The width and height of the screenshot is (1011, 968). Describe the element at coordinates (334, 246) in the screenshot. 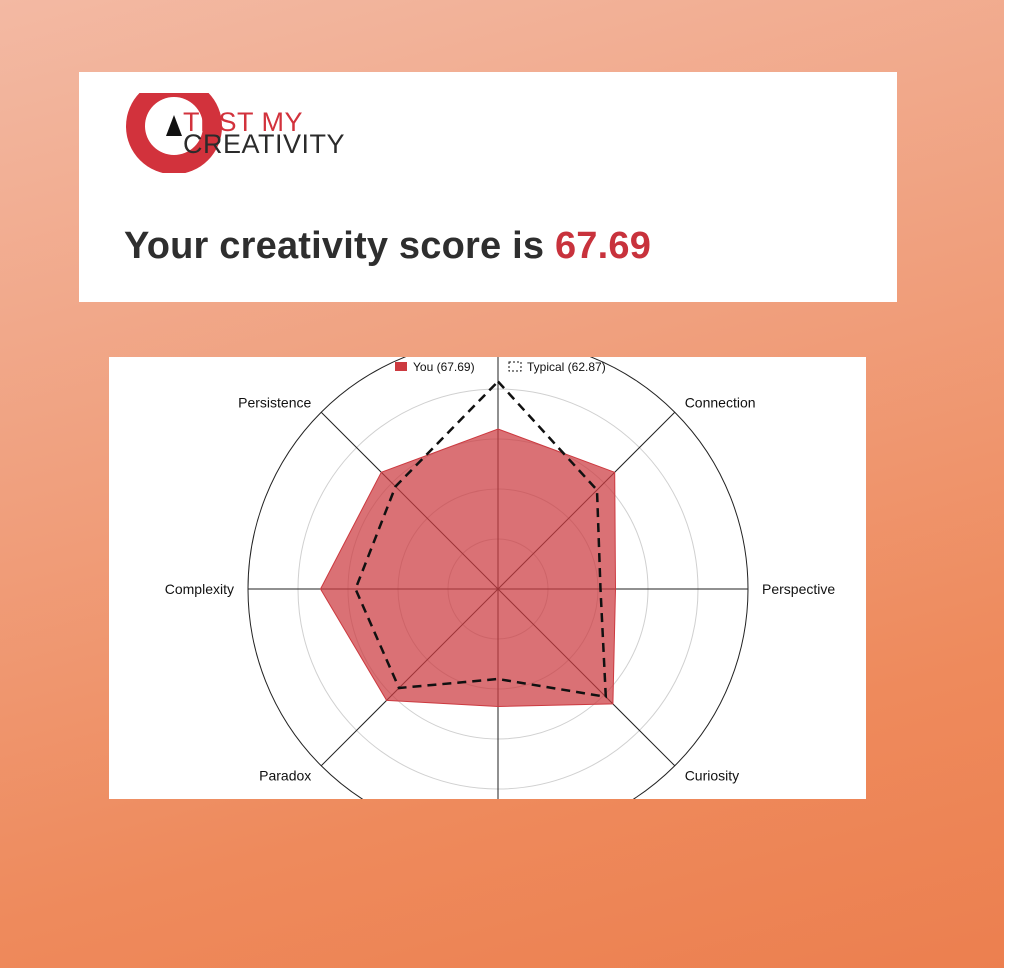

I see `score-label: Your creativity score is` at that location.